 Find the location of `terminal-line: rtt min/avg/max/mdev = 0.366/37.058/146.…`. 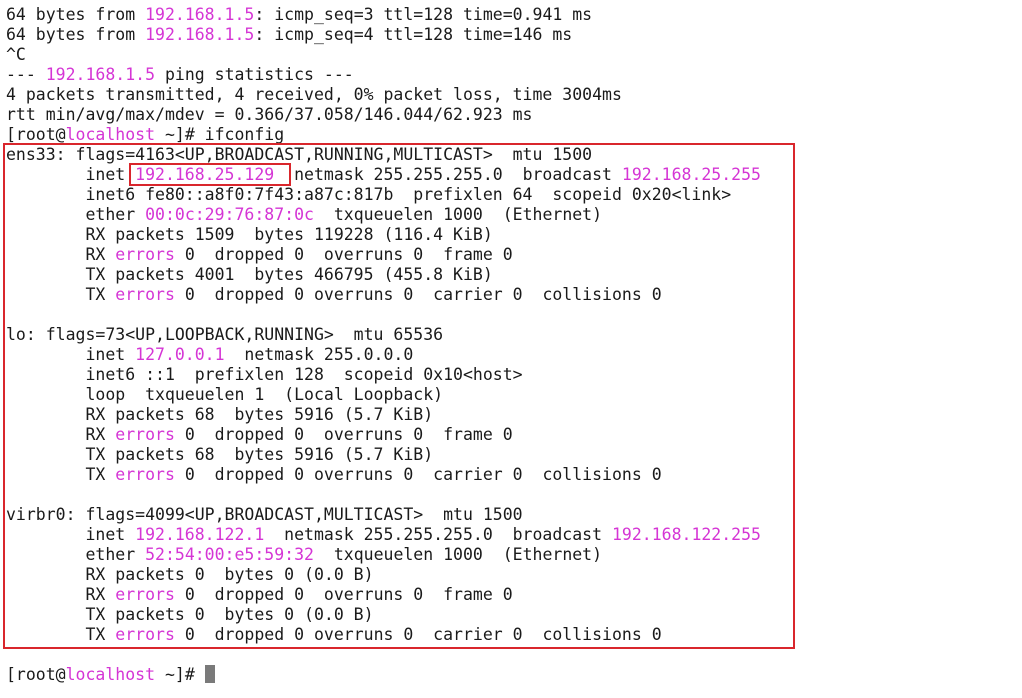

terminal-line: rtt min/avg/max/mdev = 0.366/37.058/146.… is located at coordinates (269, 115).